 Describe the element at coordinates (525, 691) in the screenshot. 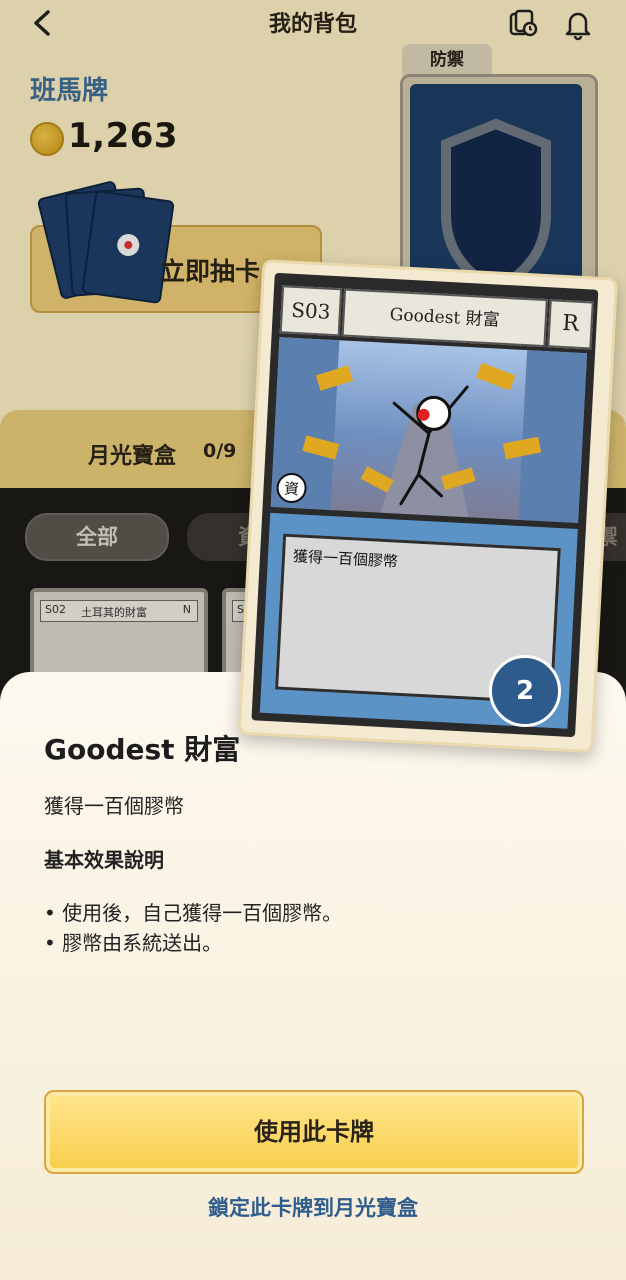

I see `card-count-badge: 2` at that location.